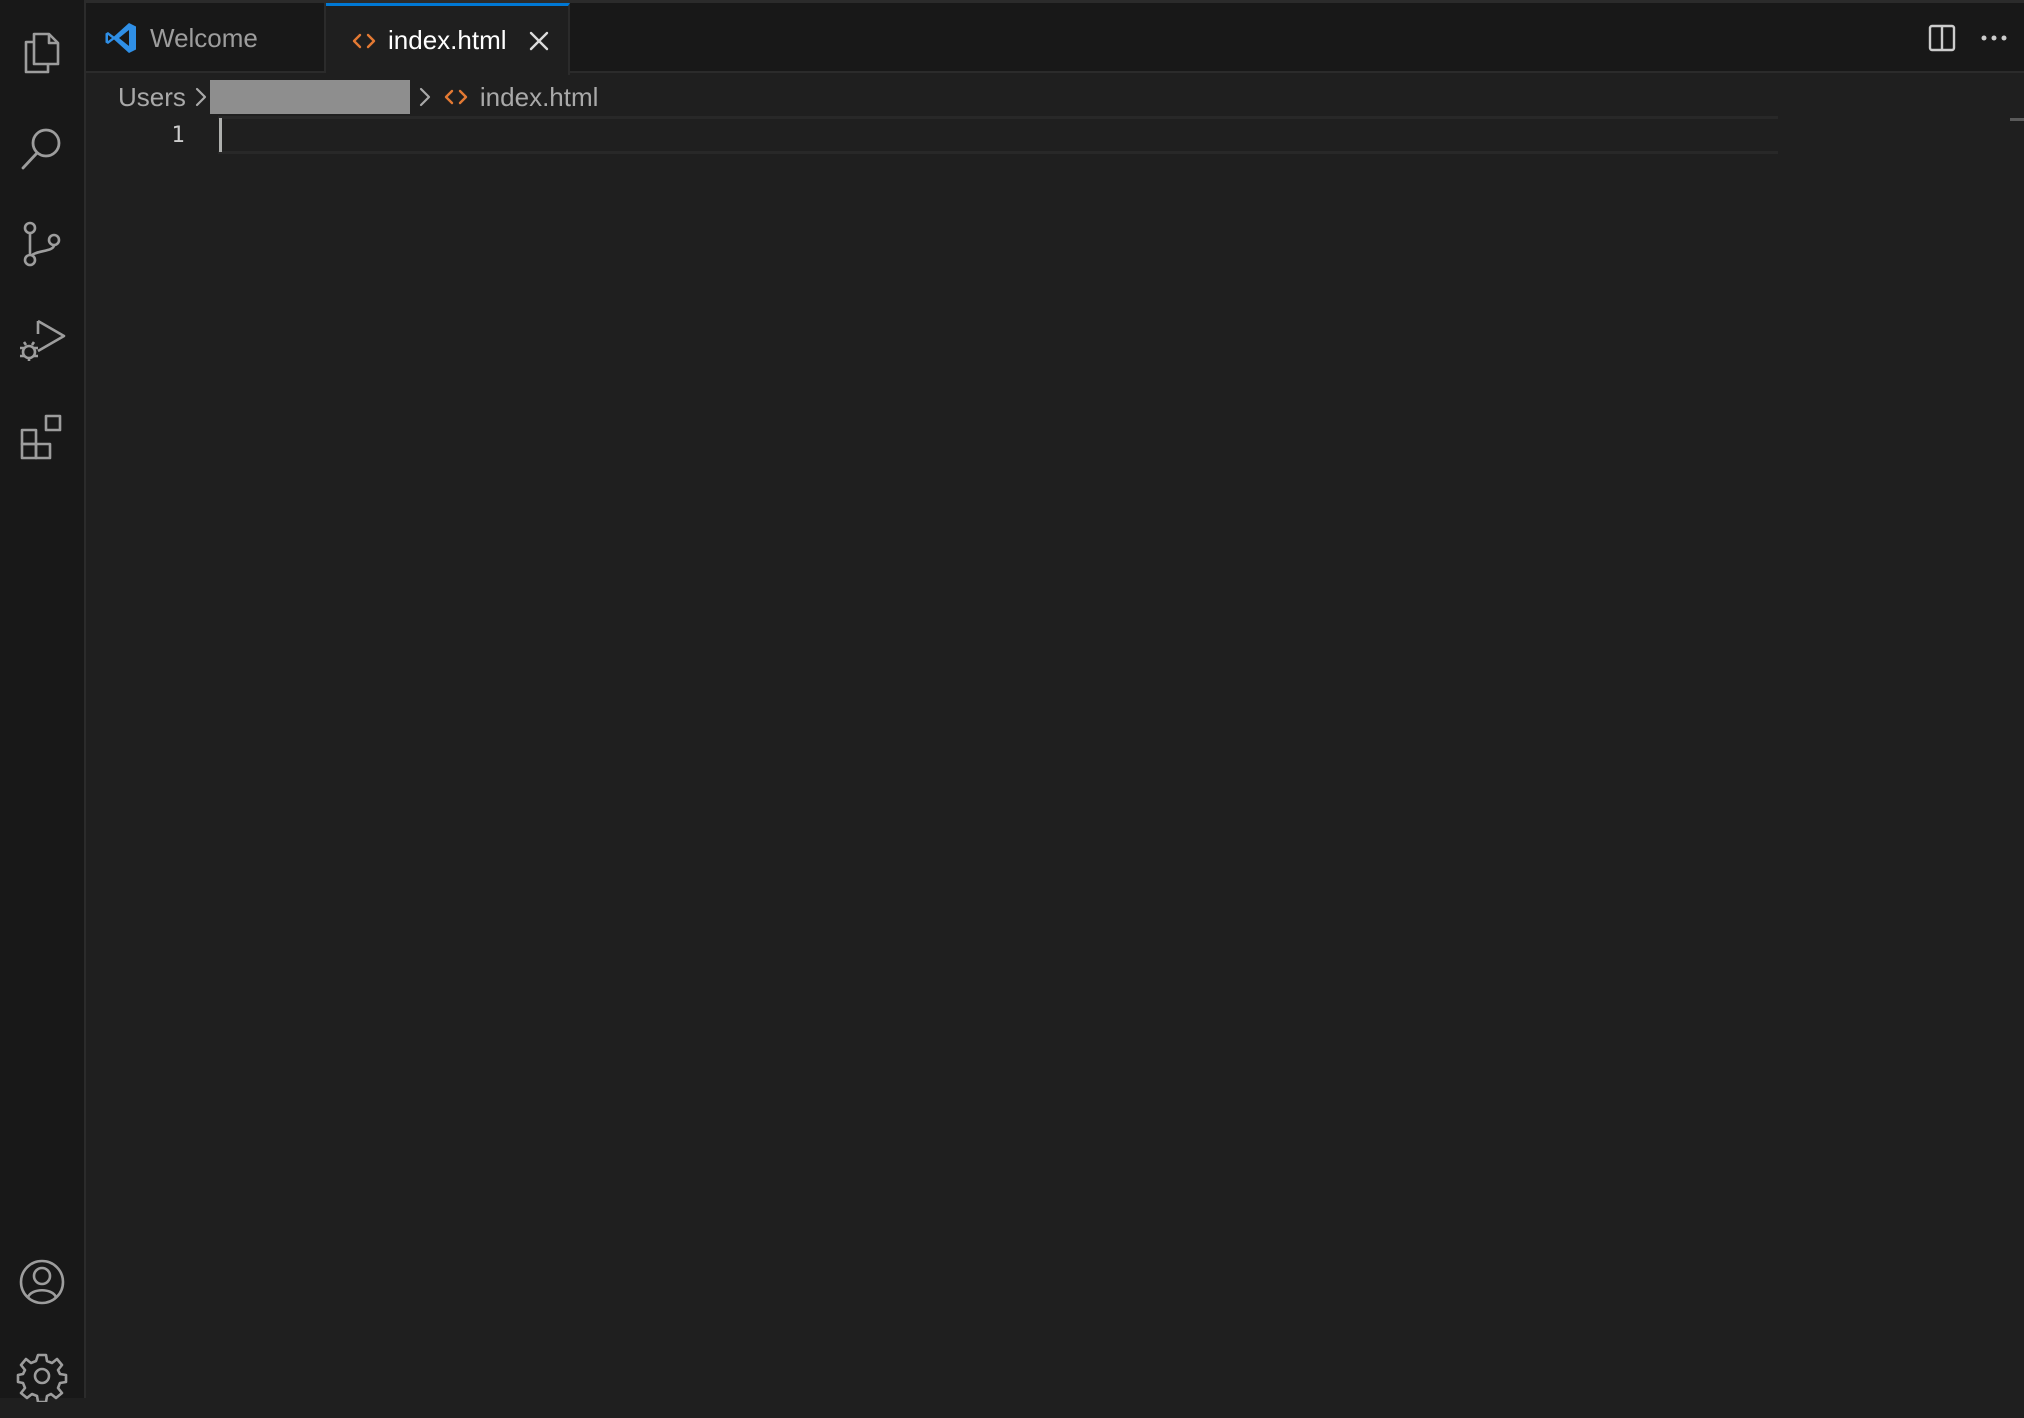  I want to click on tab-index-html: index.html, so click(448, 39).